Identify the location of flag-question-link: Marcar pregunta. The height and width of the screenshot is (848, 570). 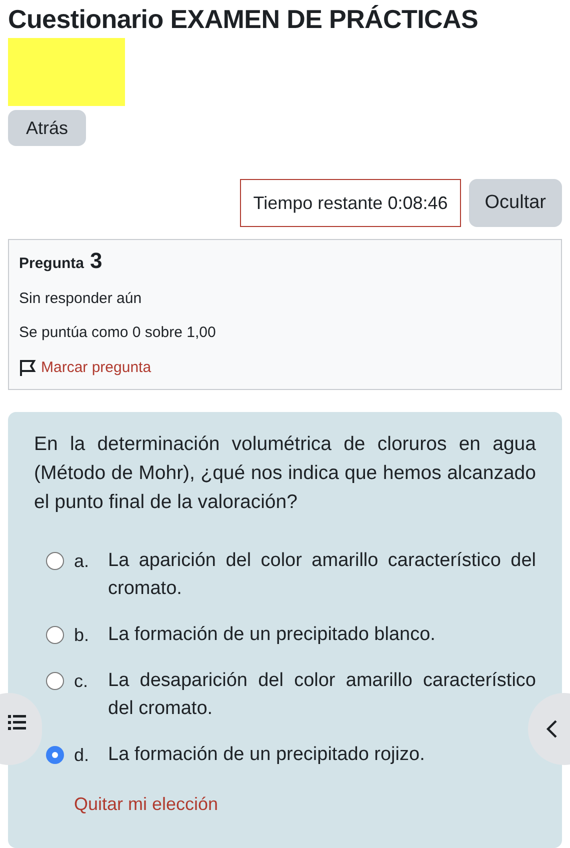
(285, 367).